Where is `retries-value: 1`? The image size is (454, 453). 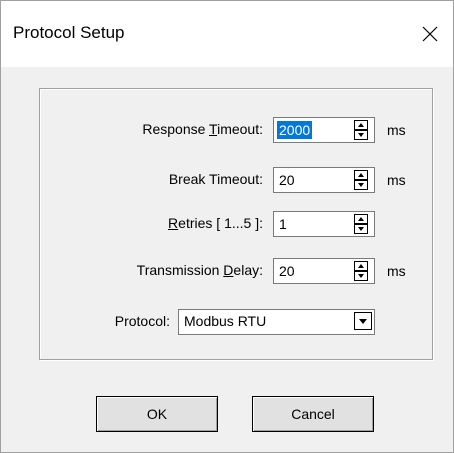
retries-value: 1 is located at coordinates (283, 224).